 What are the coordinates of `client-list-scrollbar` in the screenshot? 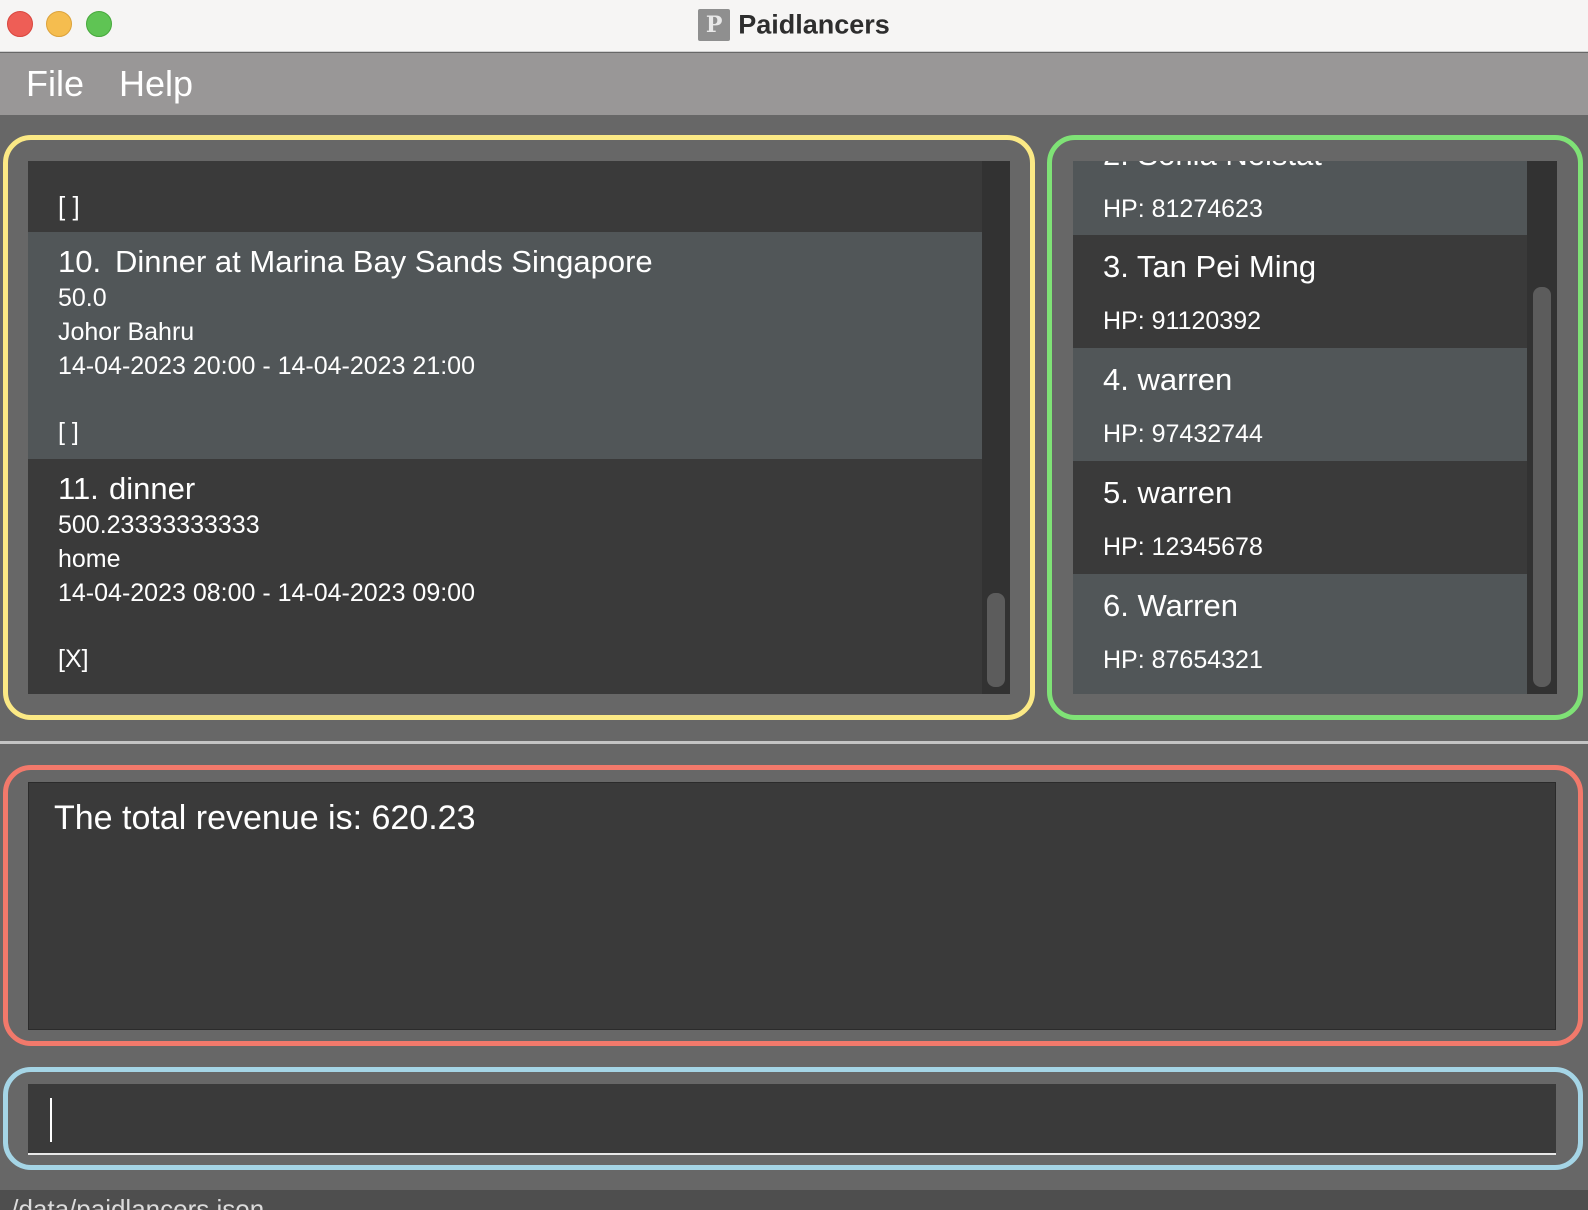 It's located at (1542, 427).